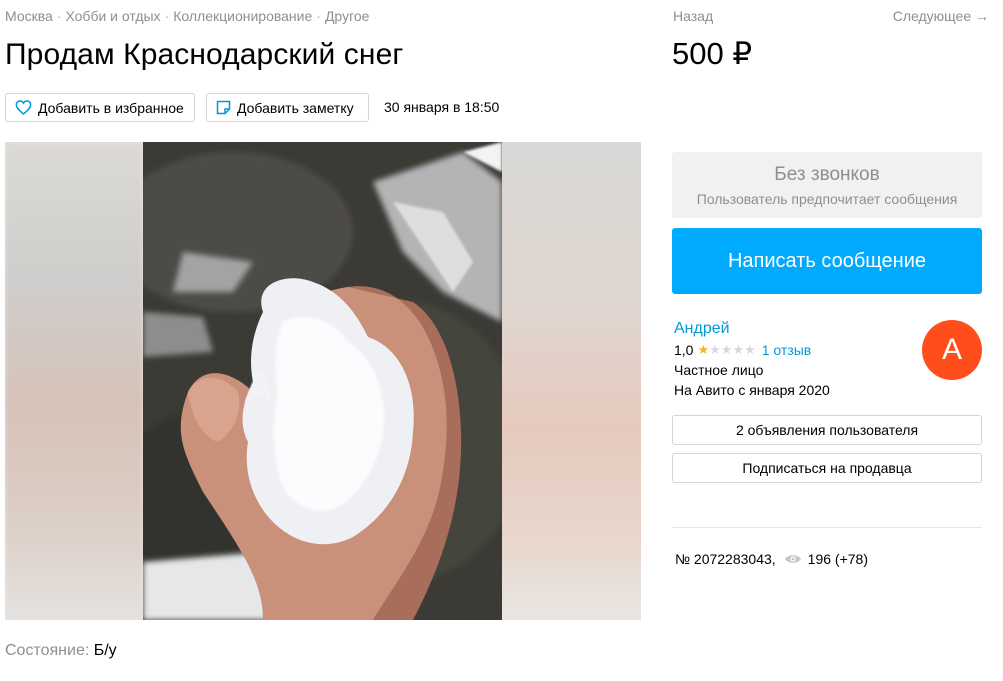 This screenshot has width=1003, height=681. Describe the element at coordinates (242, 16) in the screenshot. I see `breadcrumb-item-collecting: Коллекционирование` at that location.